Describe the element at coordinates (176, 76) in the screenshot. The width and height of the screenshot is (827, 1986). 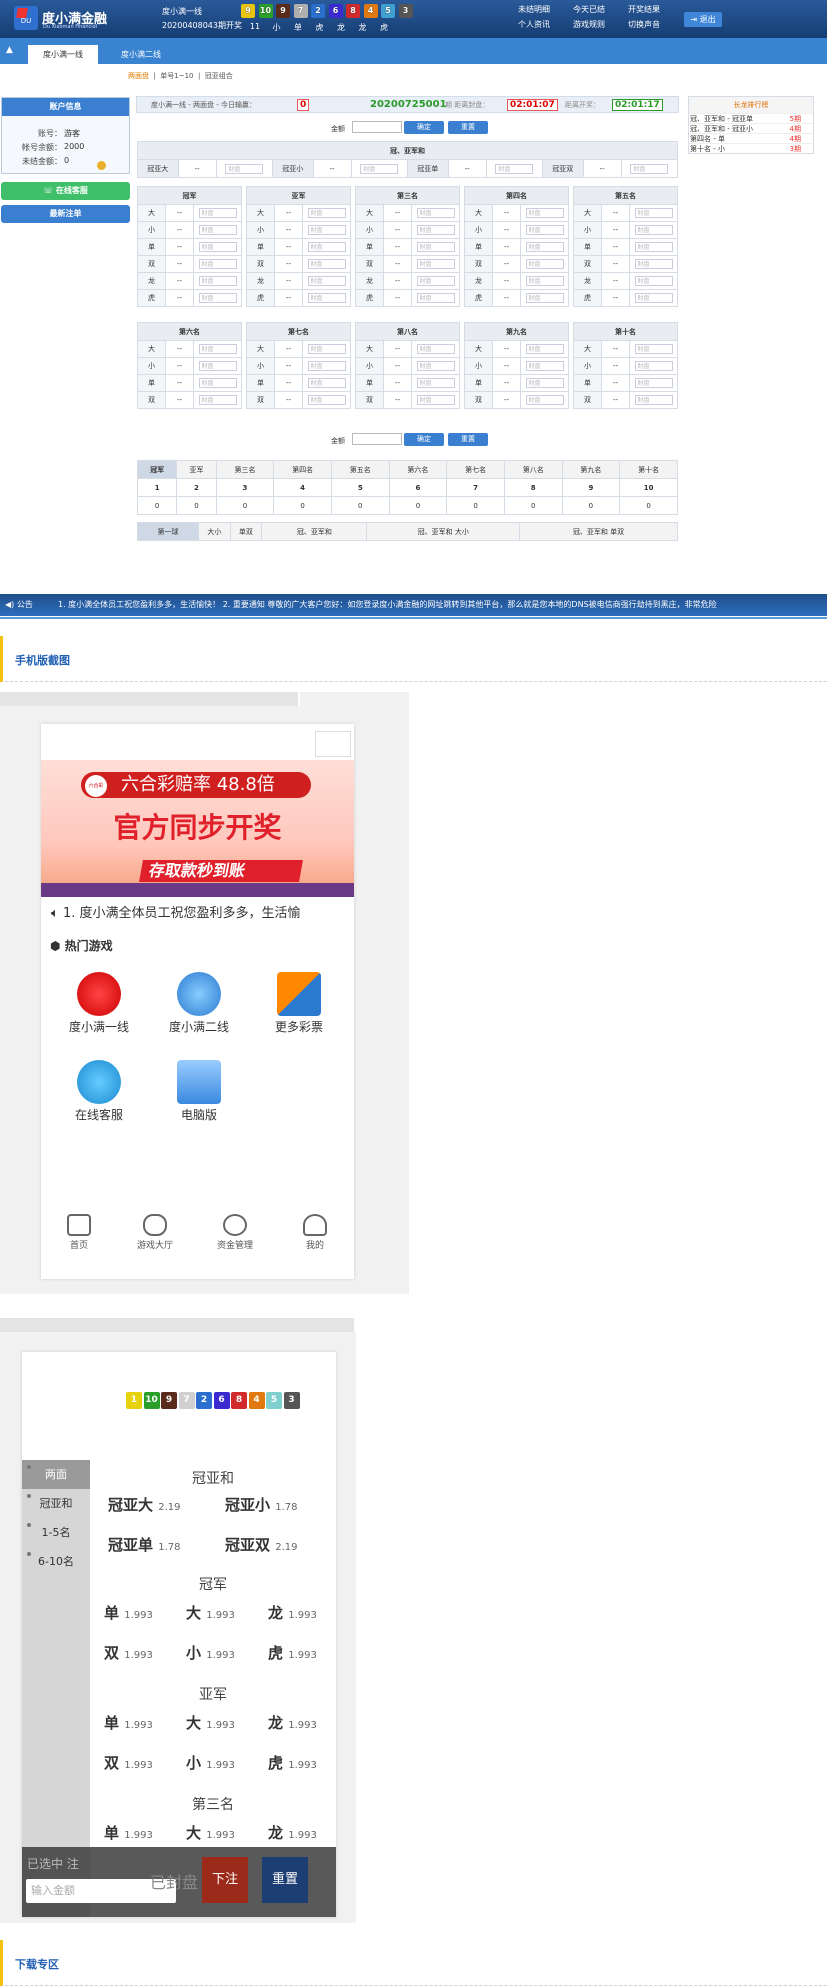
I see `subnav-single: 单号1~10` at that location.